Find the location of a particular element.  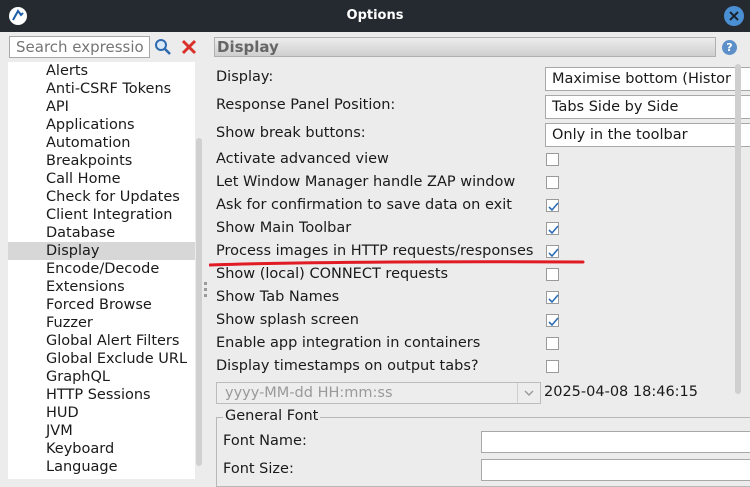

panel-scrollbar is located at coordinates (738, 271).